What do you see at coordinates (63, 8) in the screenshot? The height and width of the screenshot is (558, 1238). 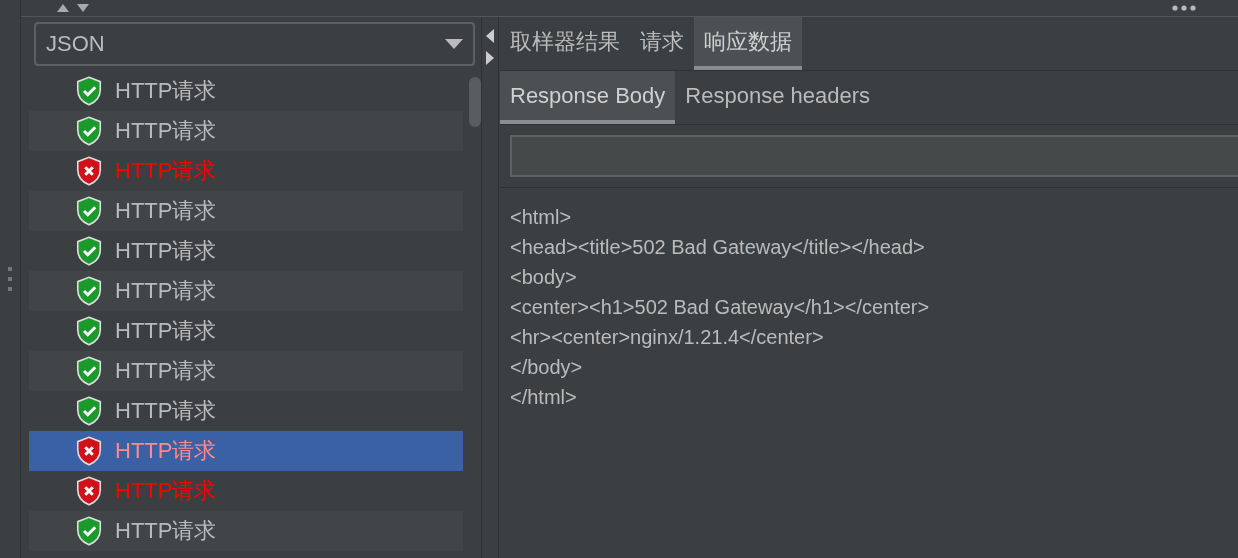 I see `arrow-up-icon` at bounding box center [63, 8].